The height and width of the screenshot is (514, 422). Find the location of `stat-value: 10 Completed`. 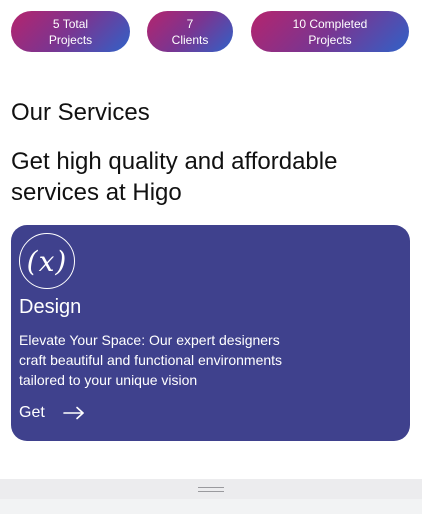

stat-value: 10 Completed is located at coordinates (330, 23).